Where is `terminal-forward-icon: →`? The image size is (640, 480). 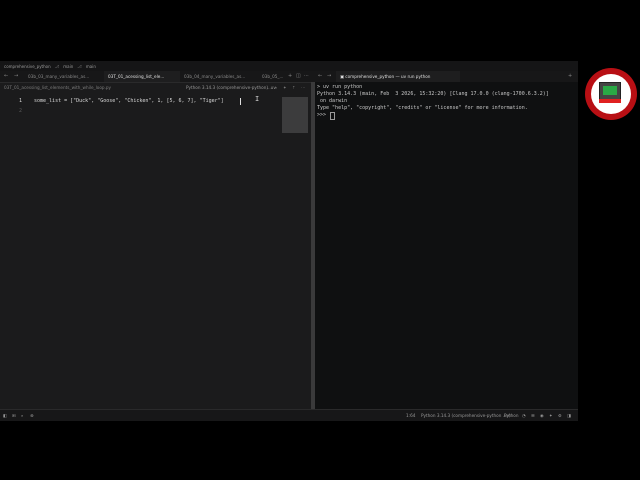
terminal-forward-icon: → is located at coordinates (329, 76).